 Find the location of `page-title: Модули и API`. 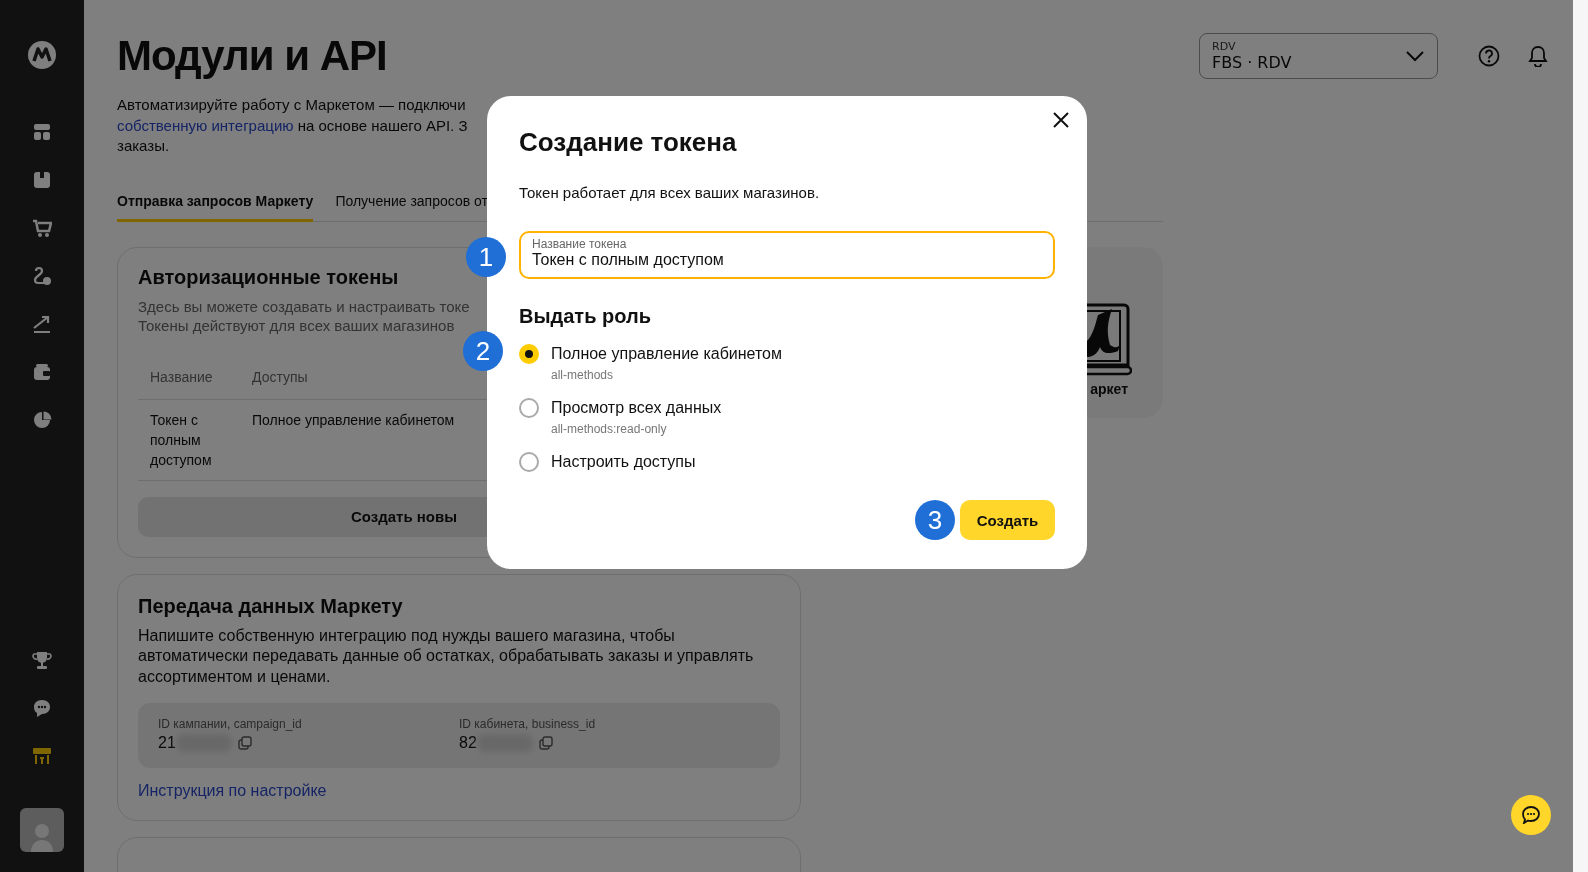

page-title: Модули и API is located at coordinates (252, 56).